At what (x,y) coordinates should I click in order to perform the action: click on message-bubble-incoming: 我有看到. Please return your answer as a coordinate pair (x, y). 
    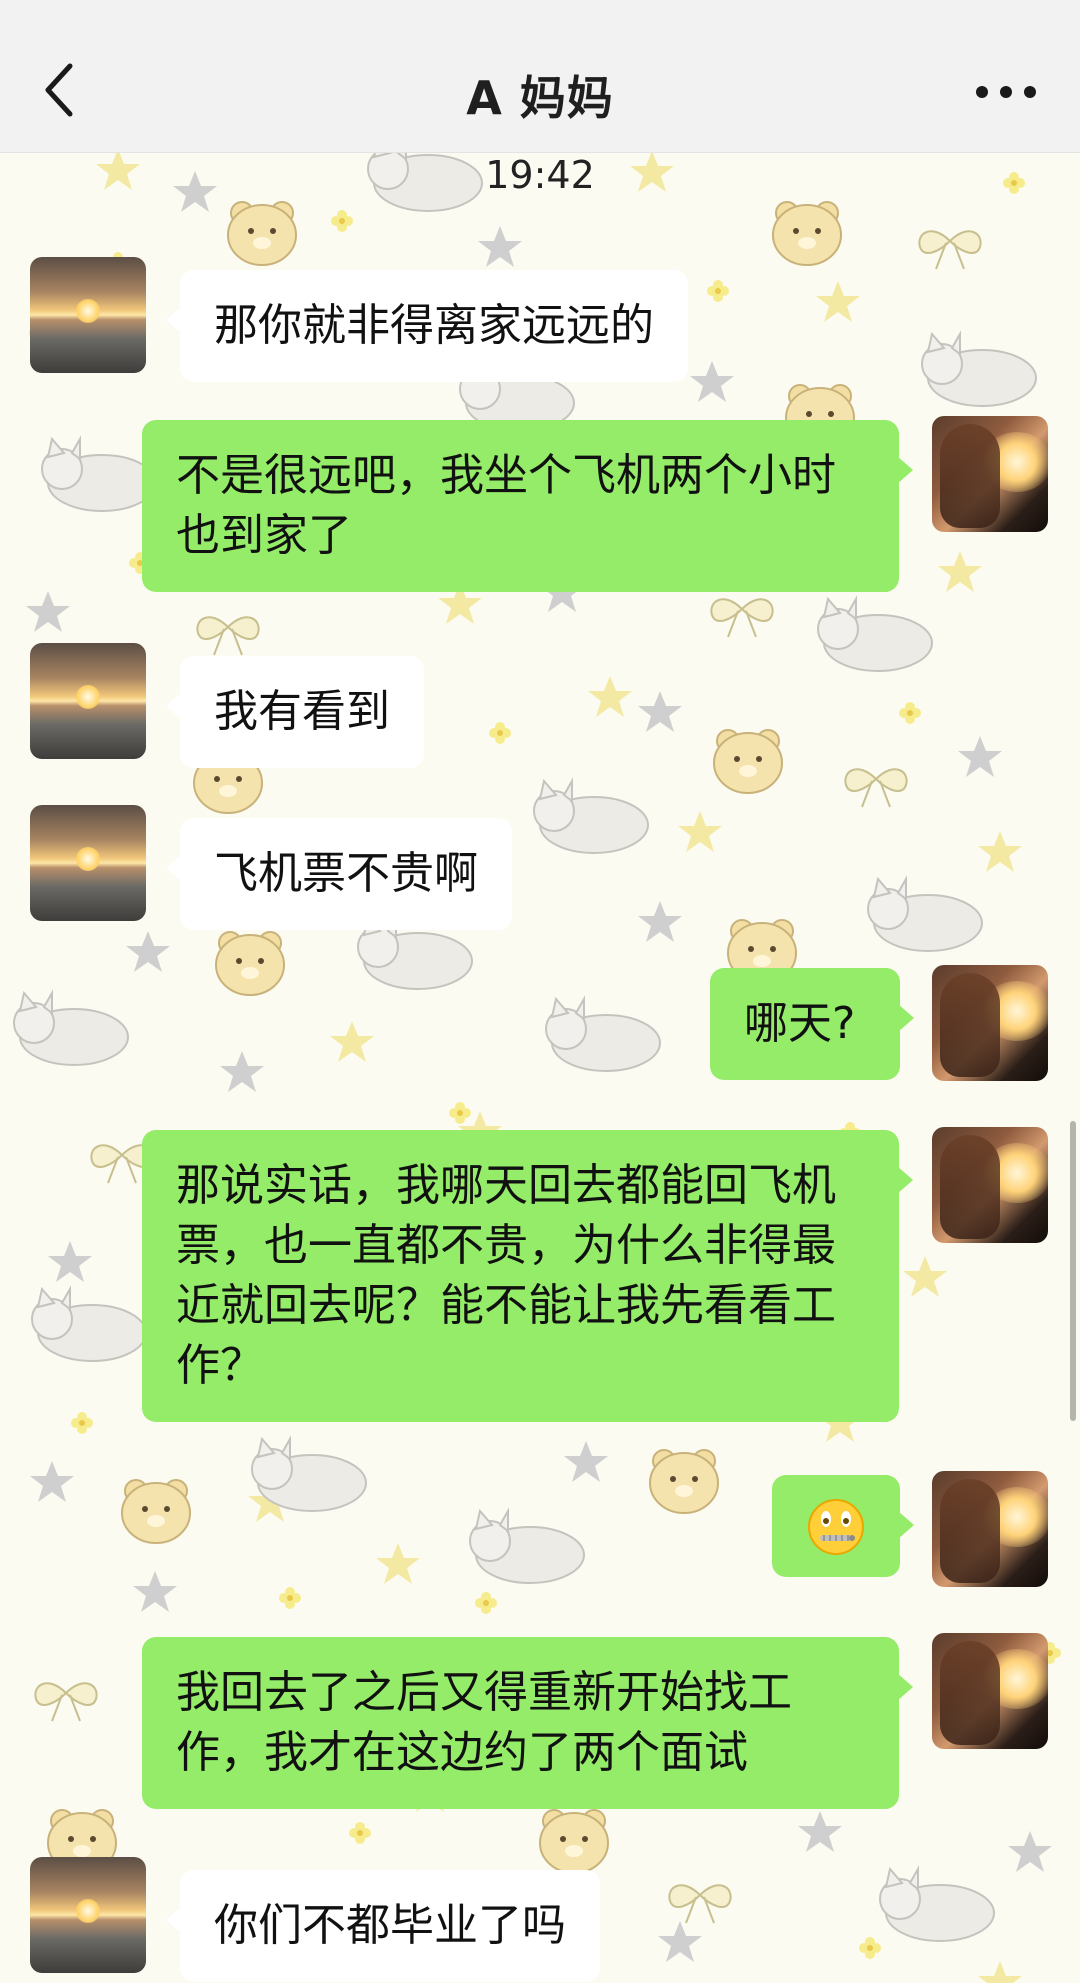
    Looking at the image, I should click on (295, 712).